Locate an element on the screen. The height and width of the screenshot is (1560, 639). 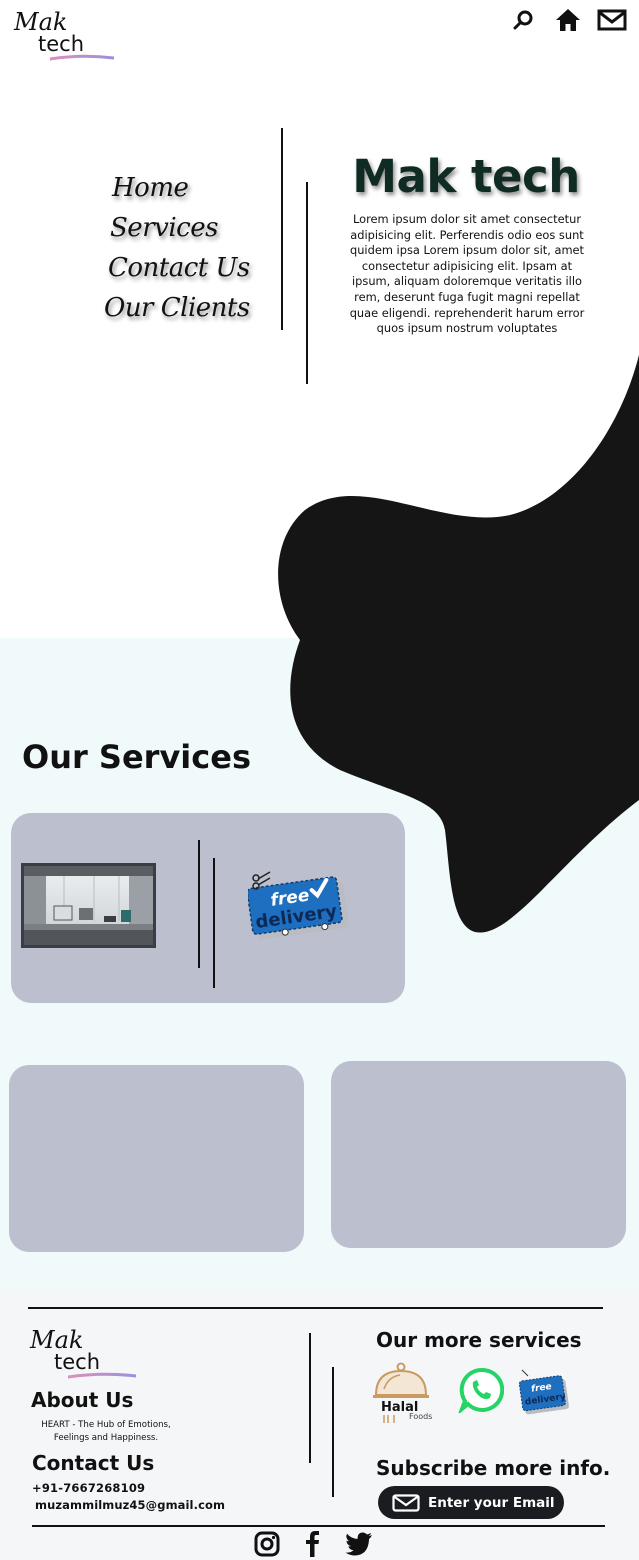
scissors-icon is located at coordinates (525, 1373).